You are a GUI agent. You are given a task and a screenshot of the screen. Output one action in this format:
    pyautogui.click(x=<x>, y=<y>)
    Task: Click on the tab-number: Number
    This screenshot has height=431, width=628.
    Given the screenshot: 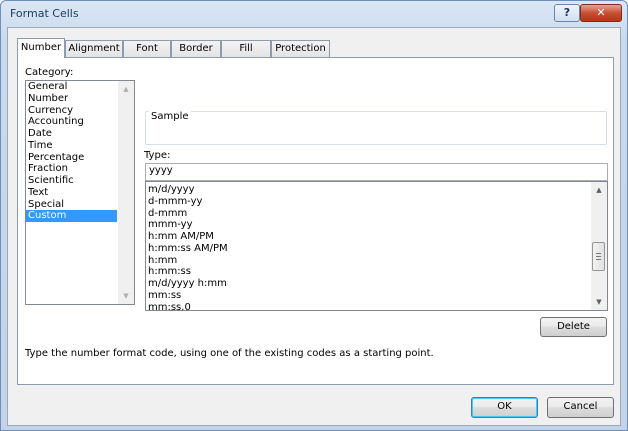 What is the action you would take?
    pyautogui.click(x=41, y=48)
    